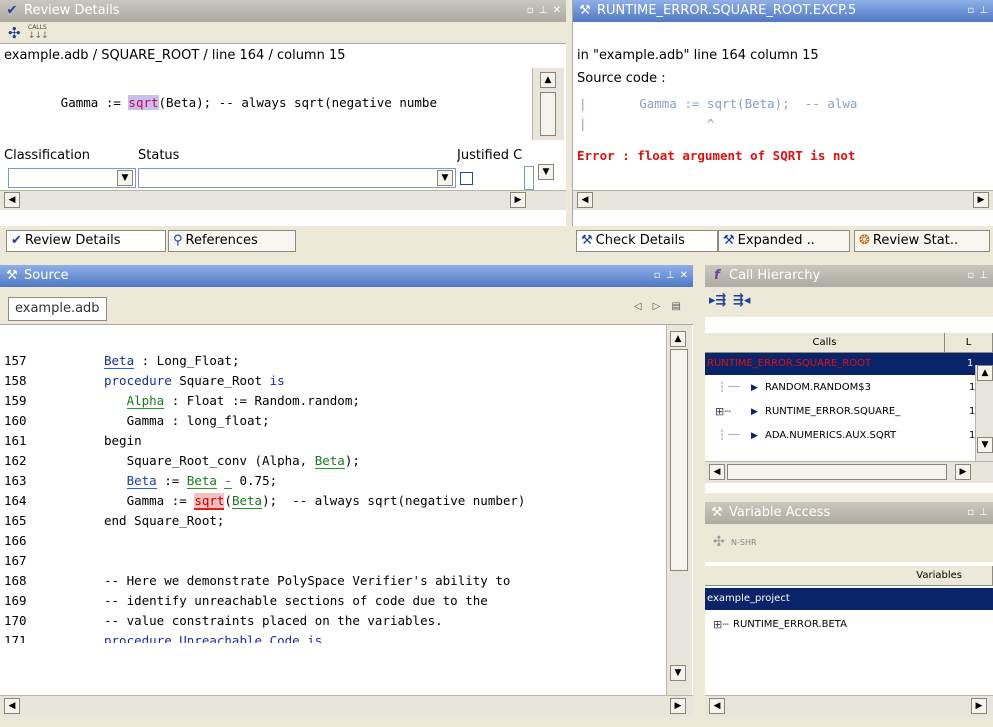  What do you see at coordinates (12, 10) in the screenshot?
I see `checkmark-icon: ✔` at bounding box center [12, 10].